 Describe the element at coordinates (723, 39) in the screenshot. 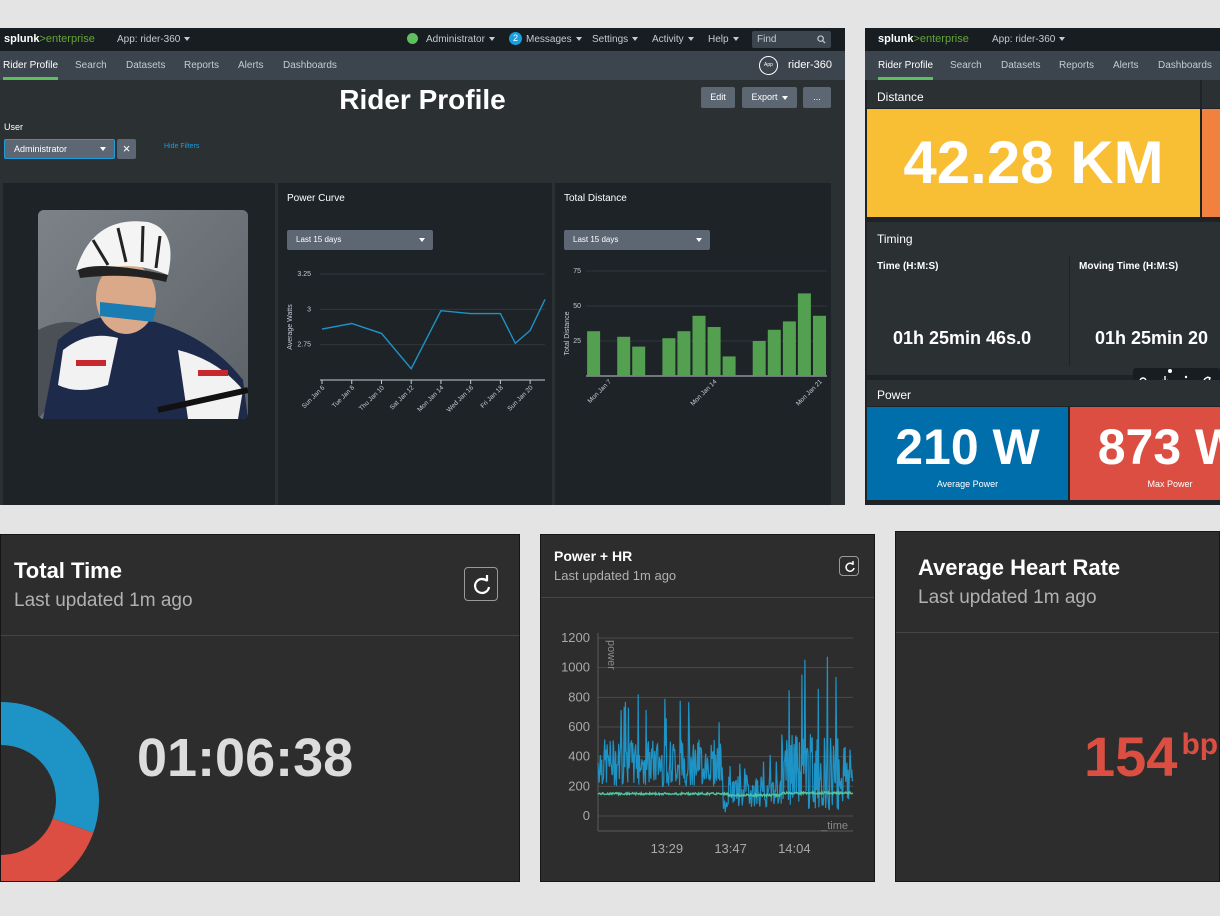

I see `help-menu: Help` at that location.